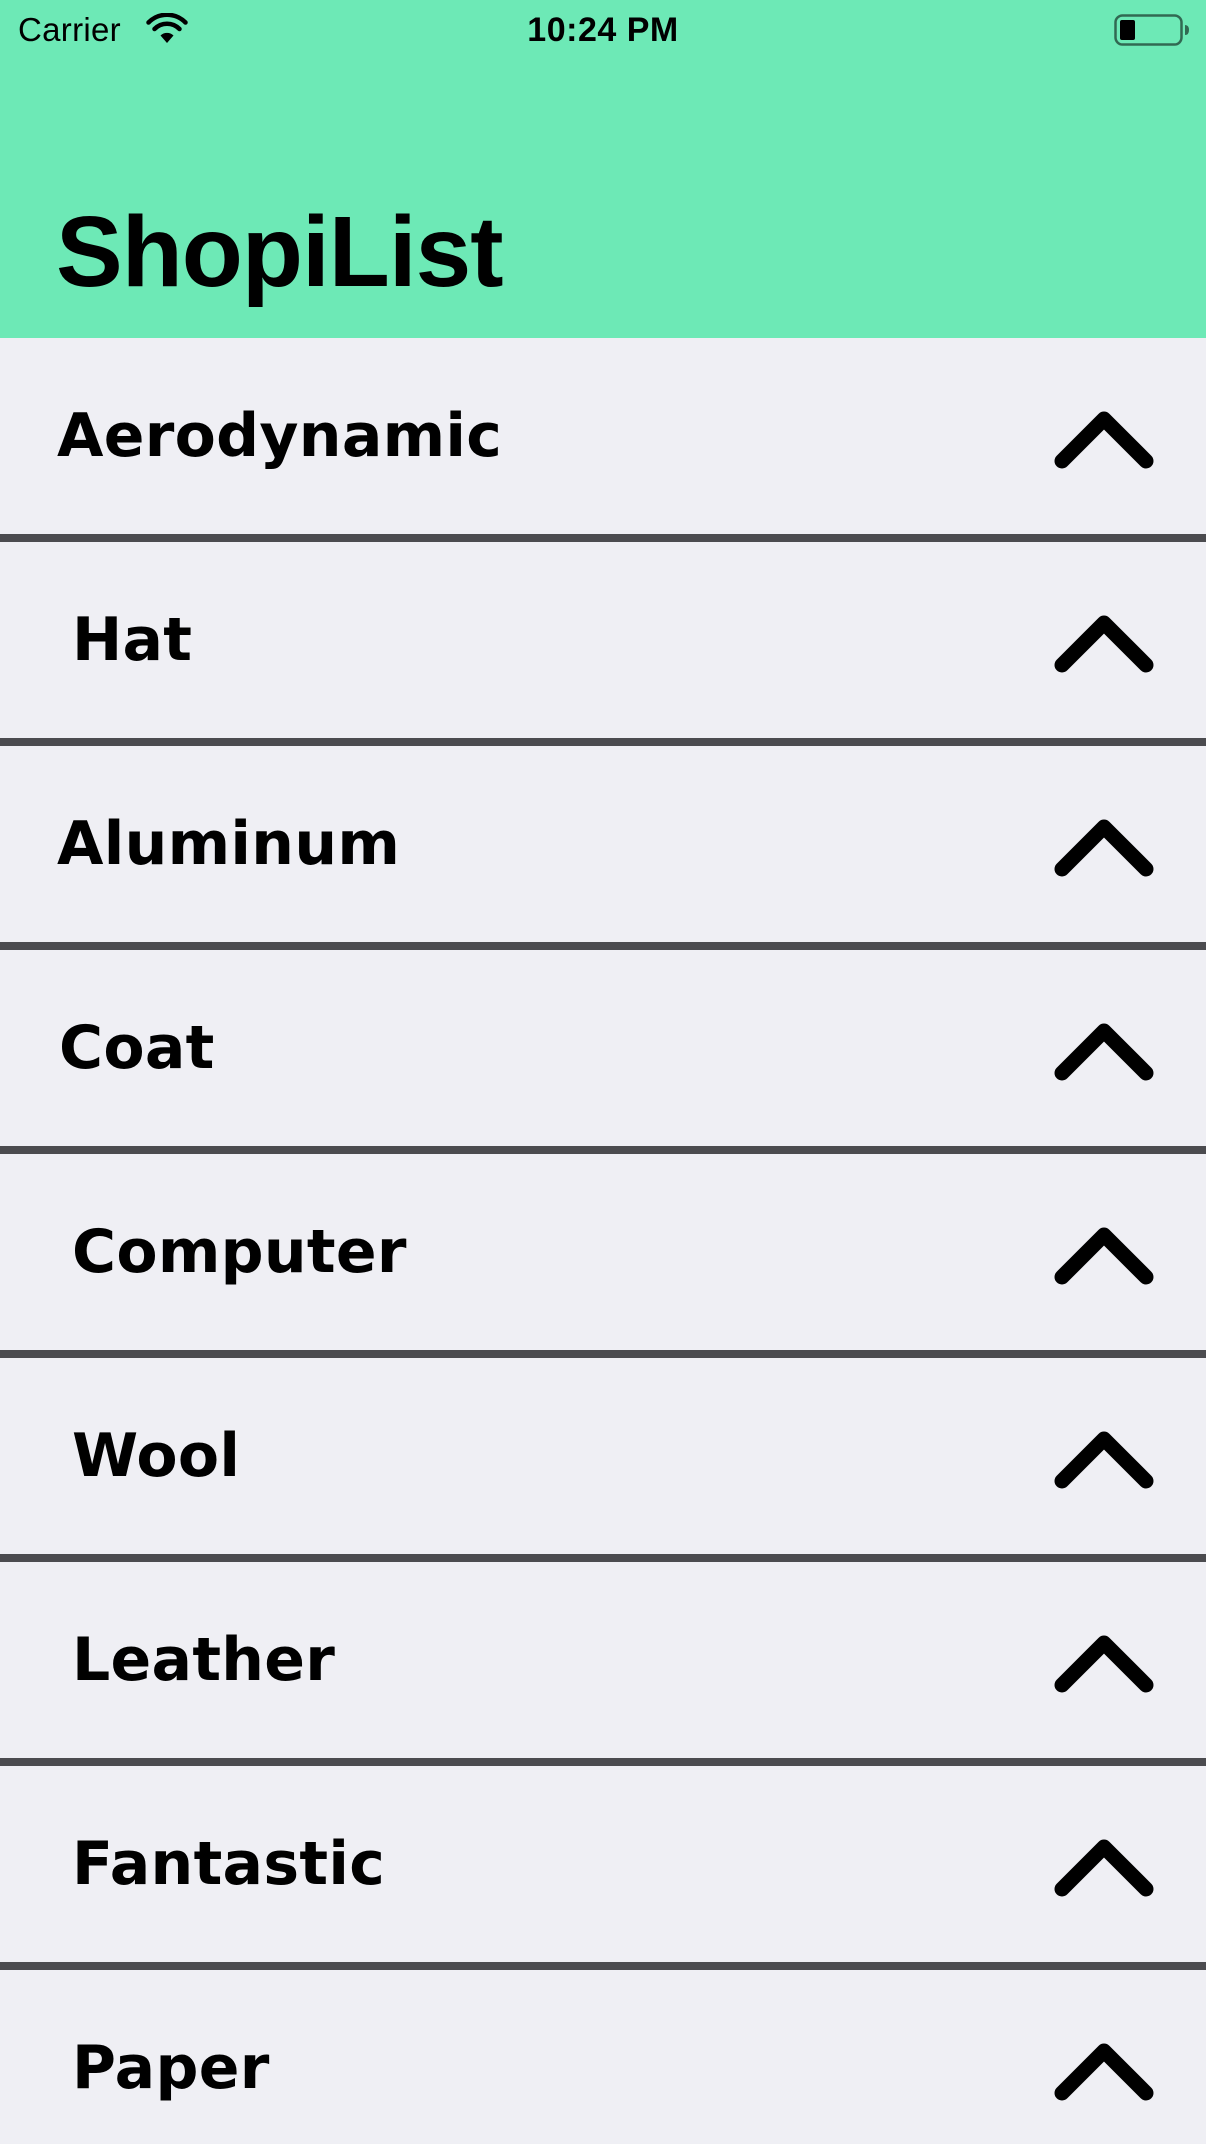  Describe the element at coordinates (603, 1868) in the screenshot. I see `list-item: Fantastic` at that location.